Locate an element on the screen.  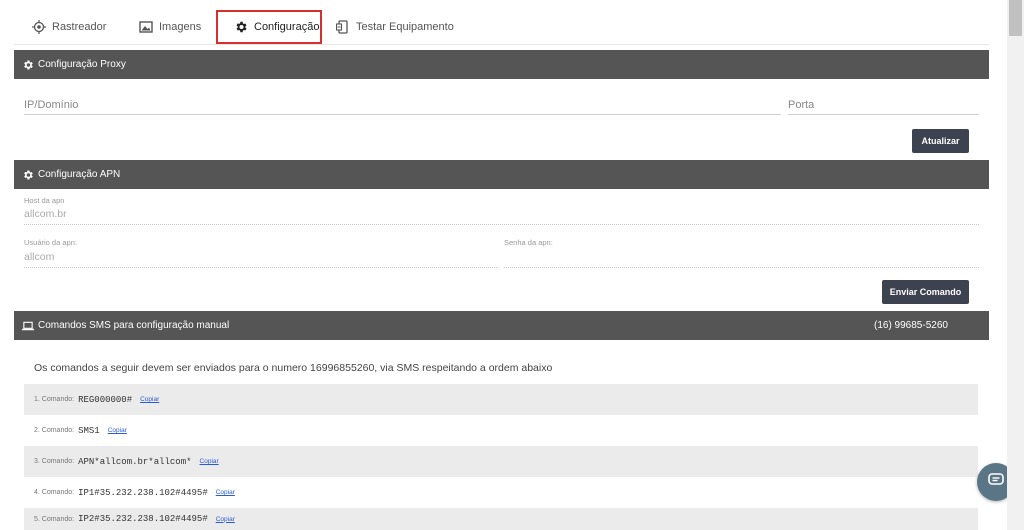
tab-configuracao: Configuração is located at coordinates (269, 27).